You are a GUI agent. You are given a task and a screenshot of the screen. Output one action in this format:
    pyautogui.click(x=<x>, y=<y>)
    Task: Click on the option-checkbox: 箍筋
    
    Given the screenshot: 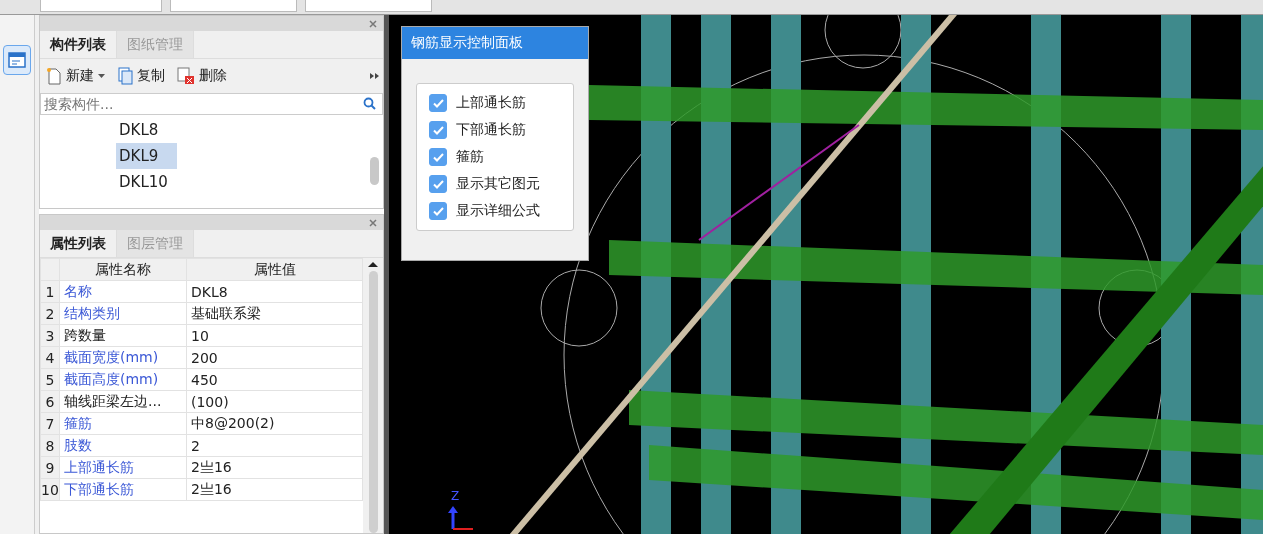 What is the action you would take?
    pyautogui.click(x=495, y=157)
    